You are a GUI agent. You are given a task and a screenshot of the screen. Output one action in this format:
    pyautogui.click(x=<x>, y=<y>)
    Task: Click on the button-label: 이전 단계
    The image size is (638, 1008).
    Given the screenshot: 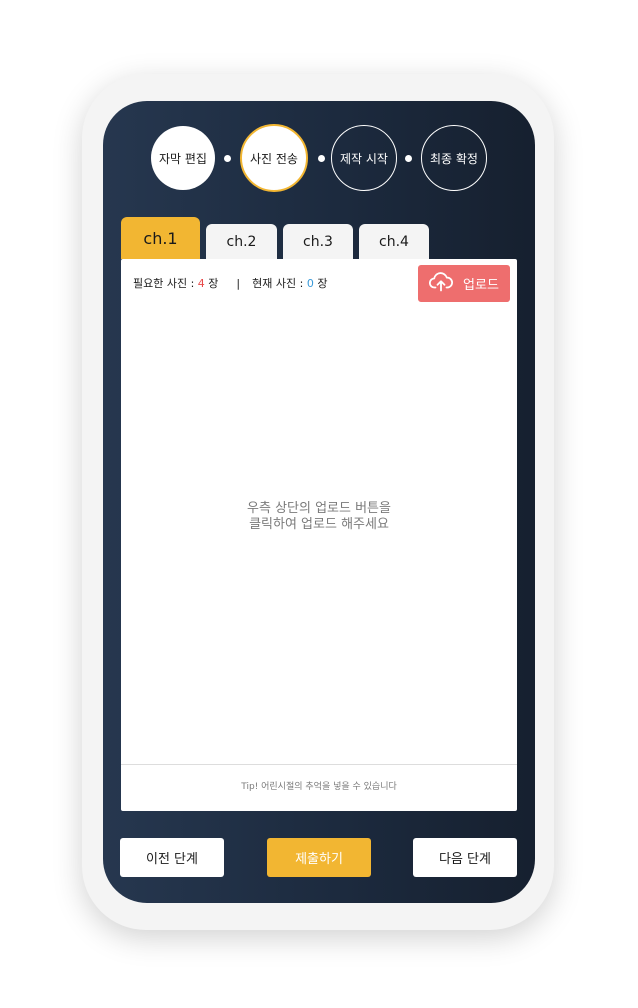 What is the action you would take?
    pyautogui.click(x=172, y=859)
    